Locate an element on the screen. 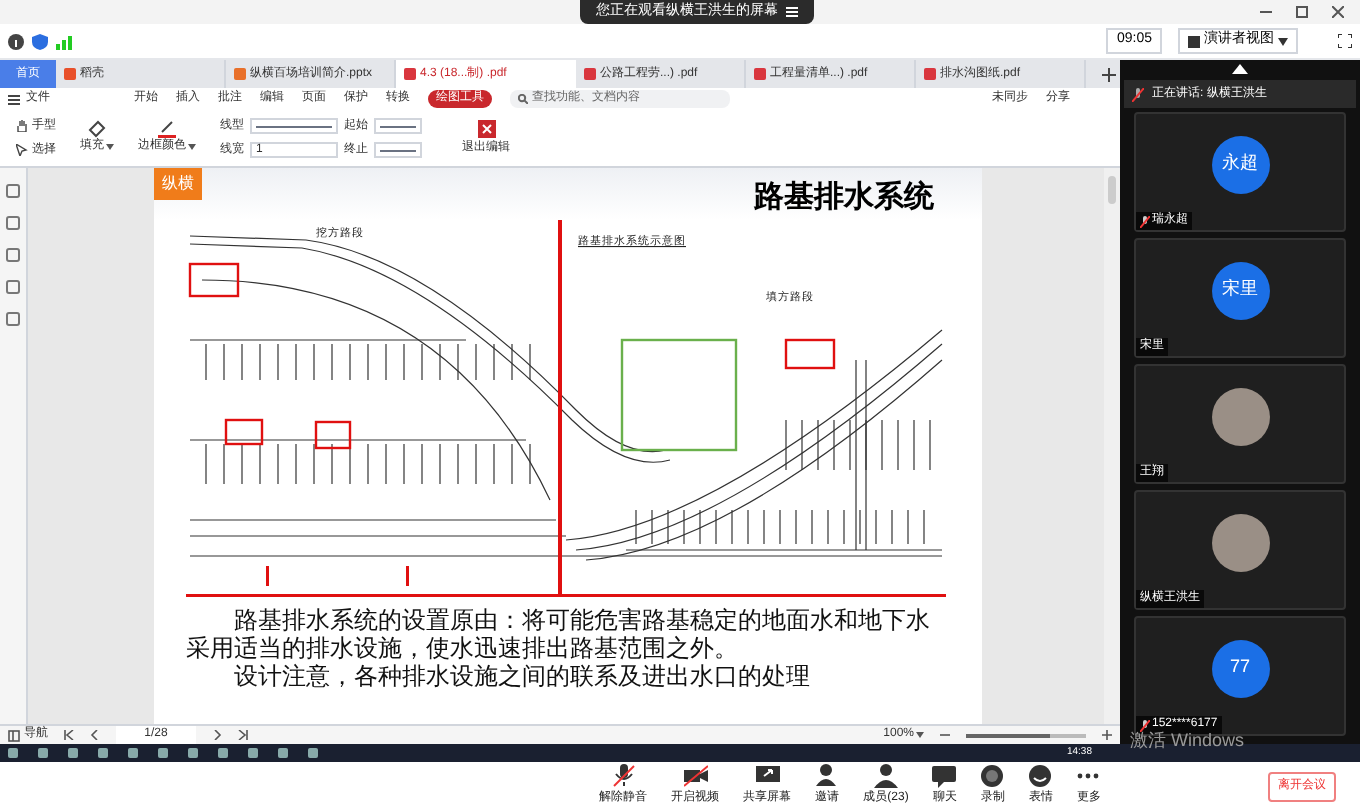 The width and height of the screenshot is (1360, 808). end-arrow-dropdown is located at coordinates (398, 150).